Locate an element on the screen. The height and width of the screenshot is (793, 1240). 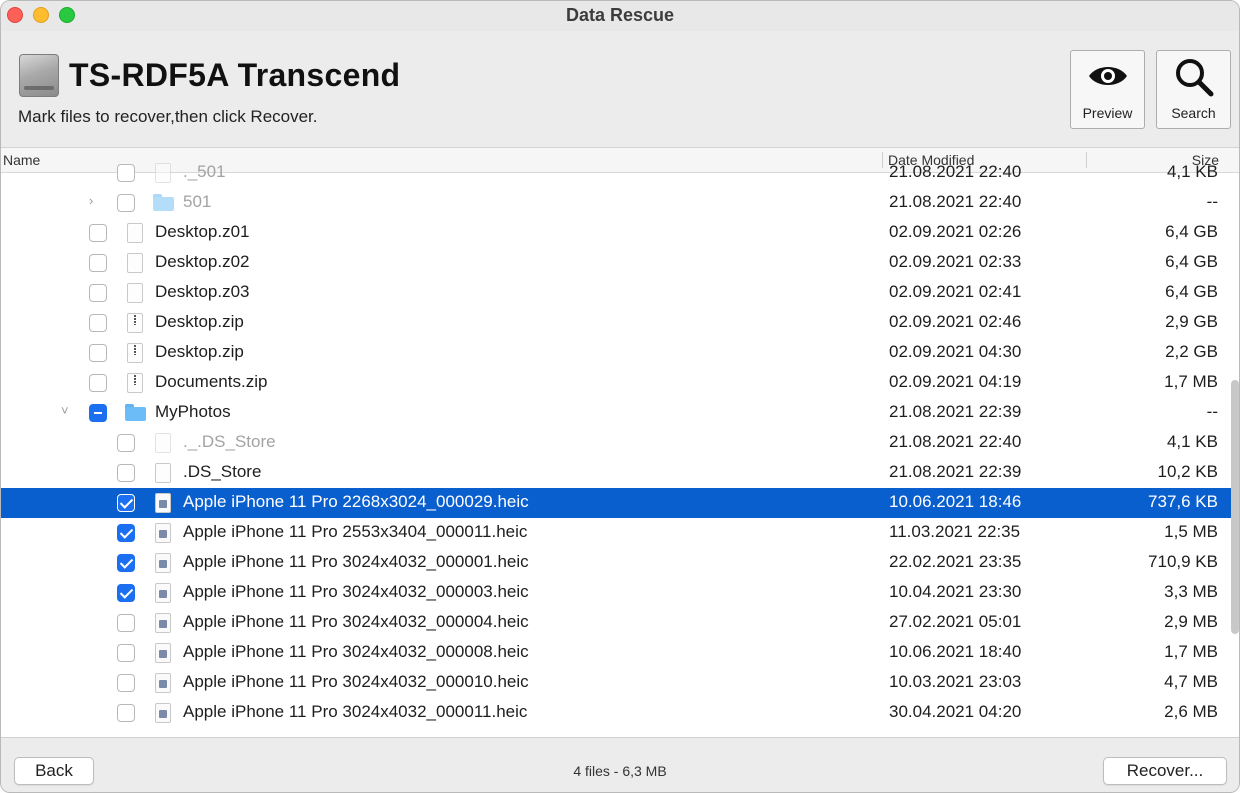
file-size: 4,1 KB is located at coordinates (1192, 171).